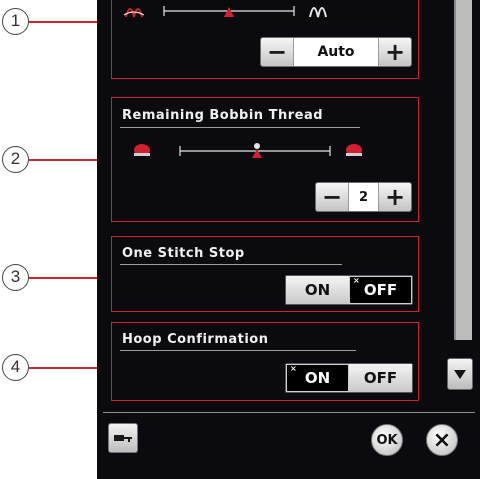  Describe the element at coordinates (15, 159) in the screenshot. I see `callout-2: 2` at that location.